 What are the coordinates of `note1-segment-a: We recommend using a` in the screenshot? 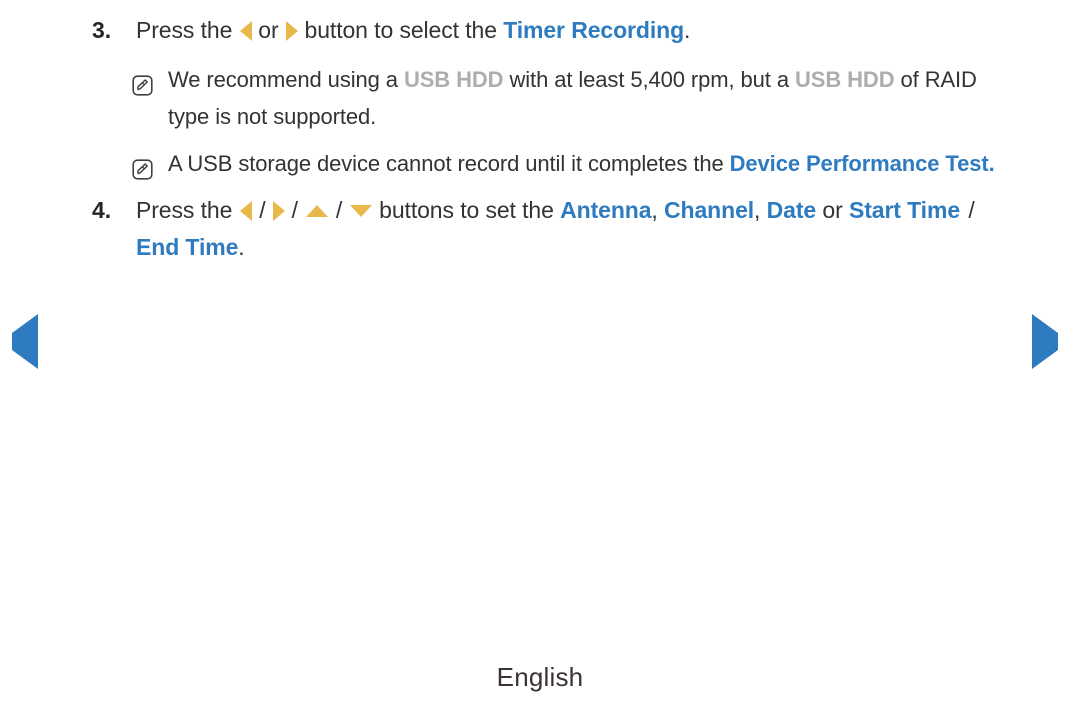 It's located at (286, 79).